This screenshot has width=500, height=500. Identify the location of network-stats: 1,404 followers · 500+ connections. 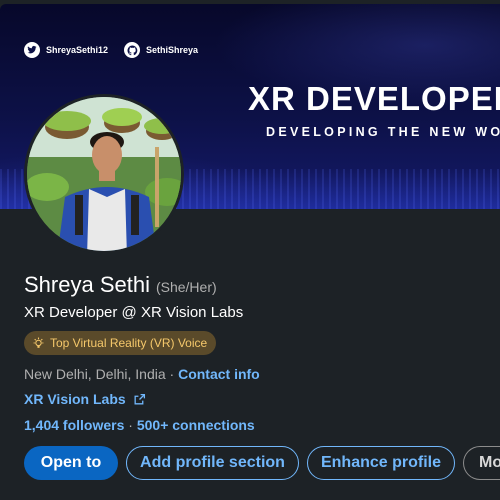
(139, 425).